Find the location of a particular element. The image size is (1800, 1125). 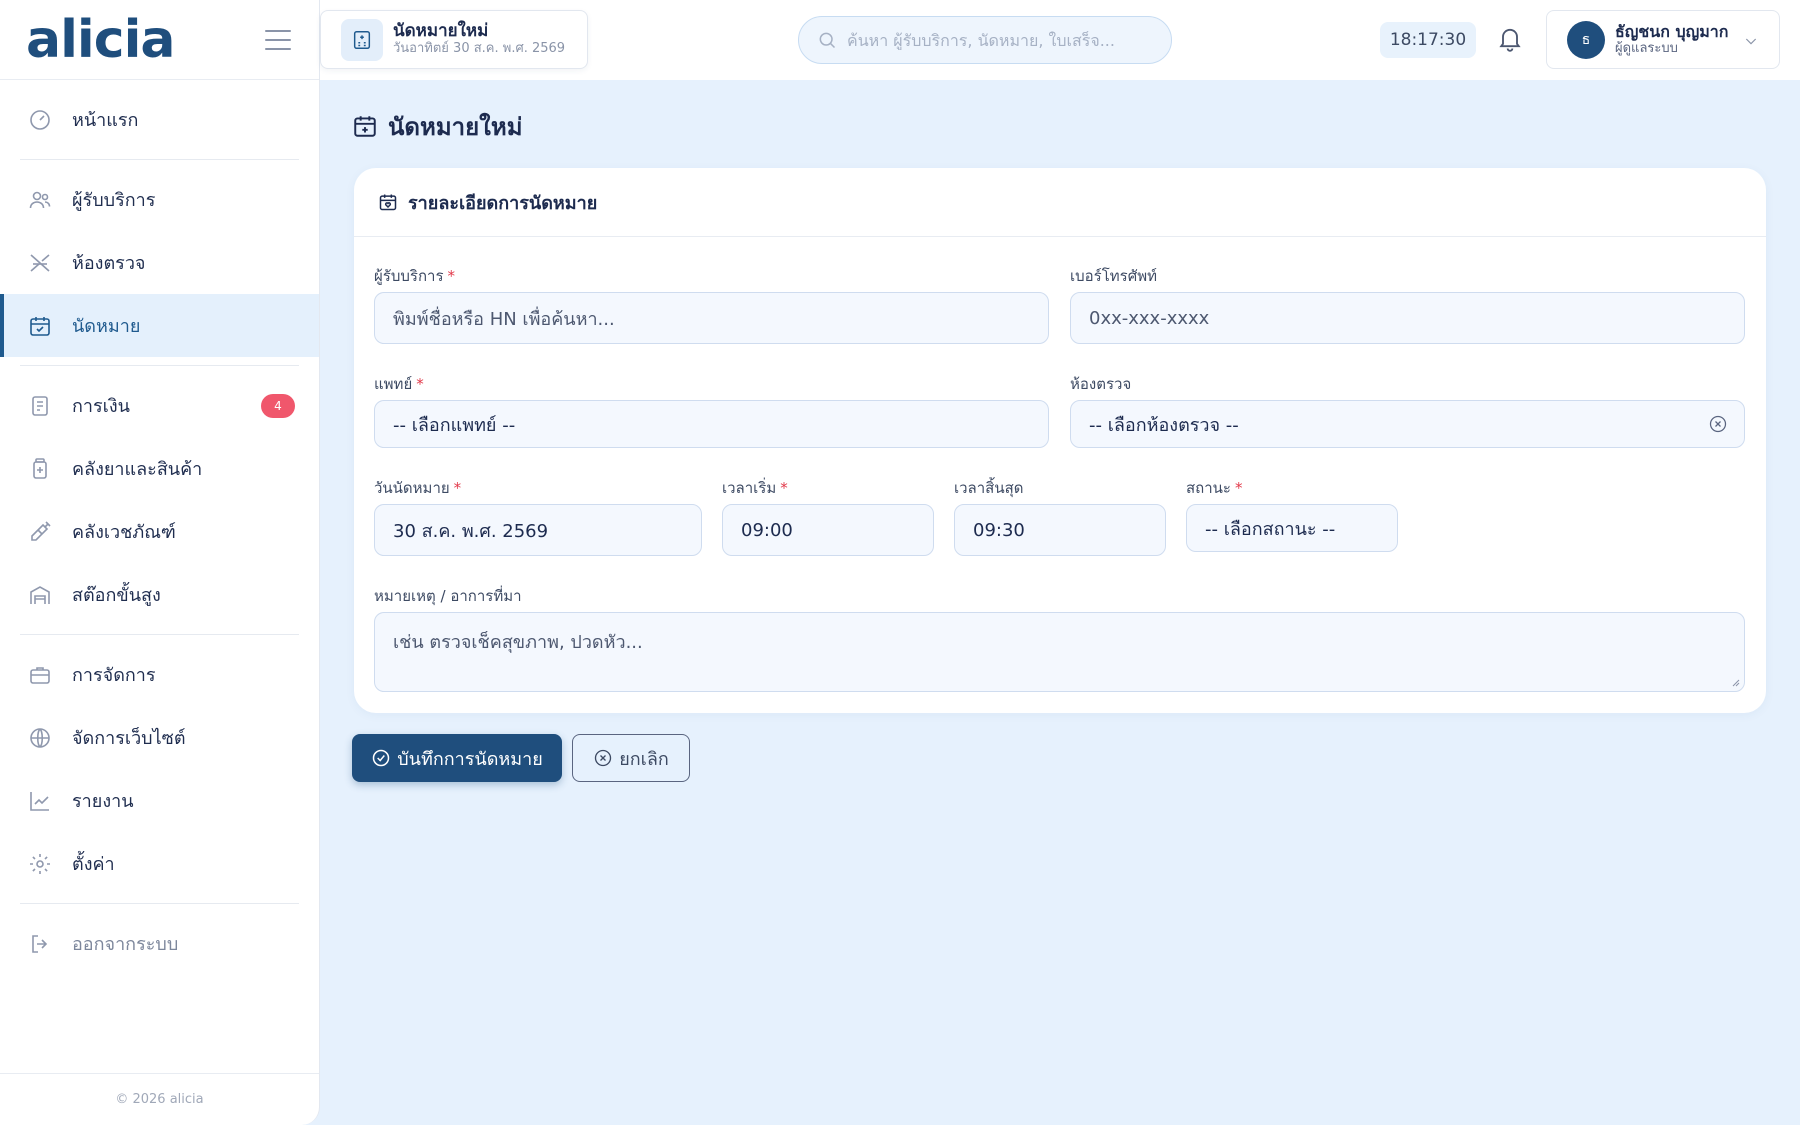

start-time-field: เวลาเริ่ม * 09:00 is located at coordinates (828, 516).